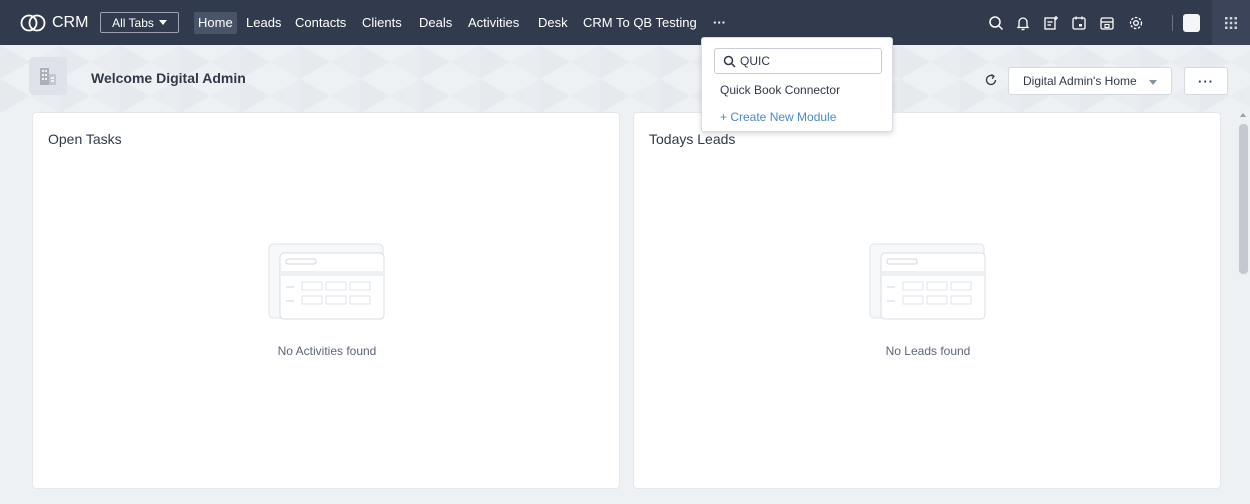 The image size is (1250, 504). What do you see at coordinates (320, 23) in the screenshot?
I see `tab-contacts: Contacts` at bounding box center [320, 23].